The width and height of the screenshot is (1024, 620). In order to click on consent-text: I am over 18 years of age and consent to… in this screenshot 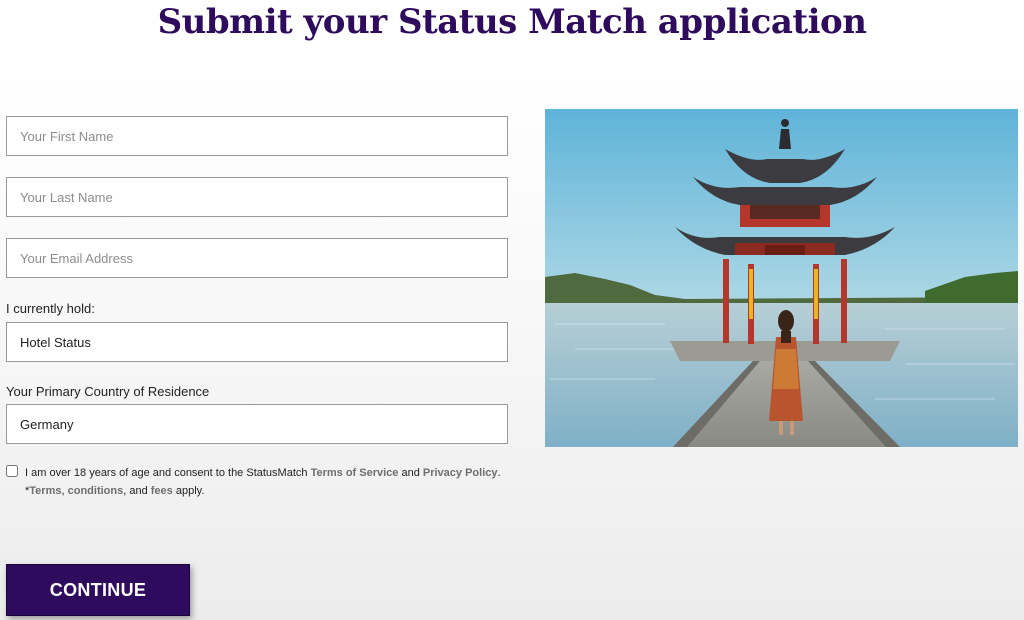, I will do `click(270, 482)`.